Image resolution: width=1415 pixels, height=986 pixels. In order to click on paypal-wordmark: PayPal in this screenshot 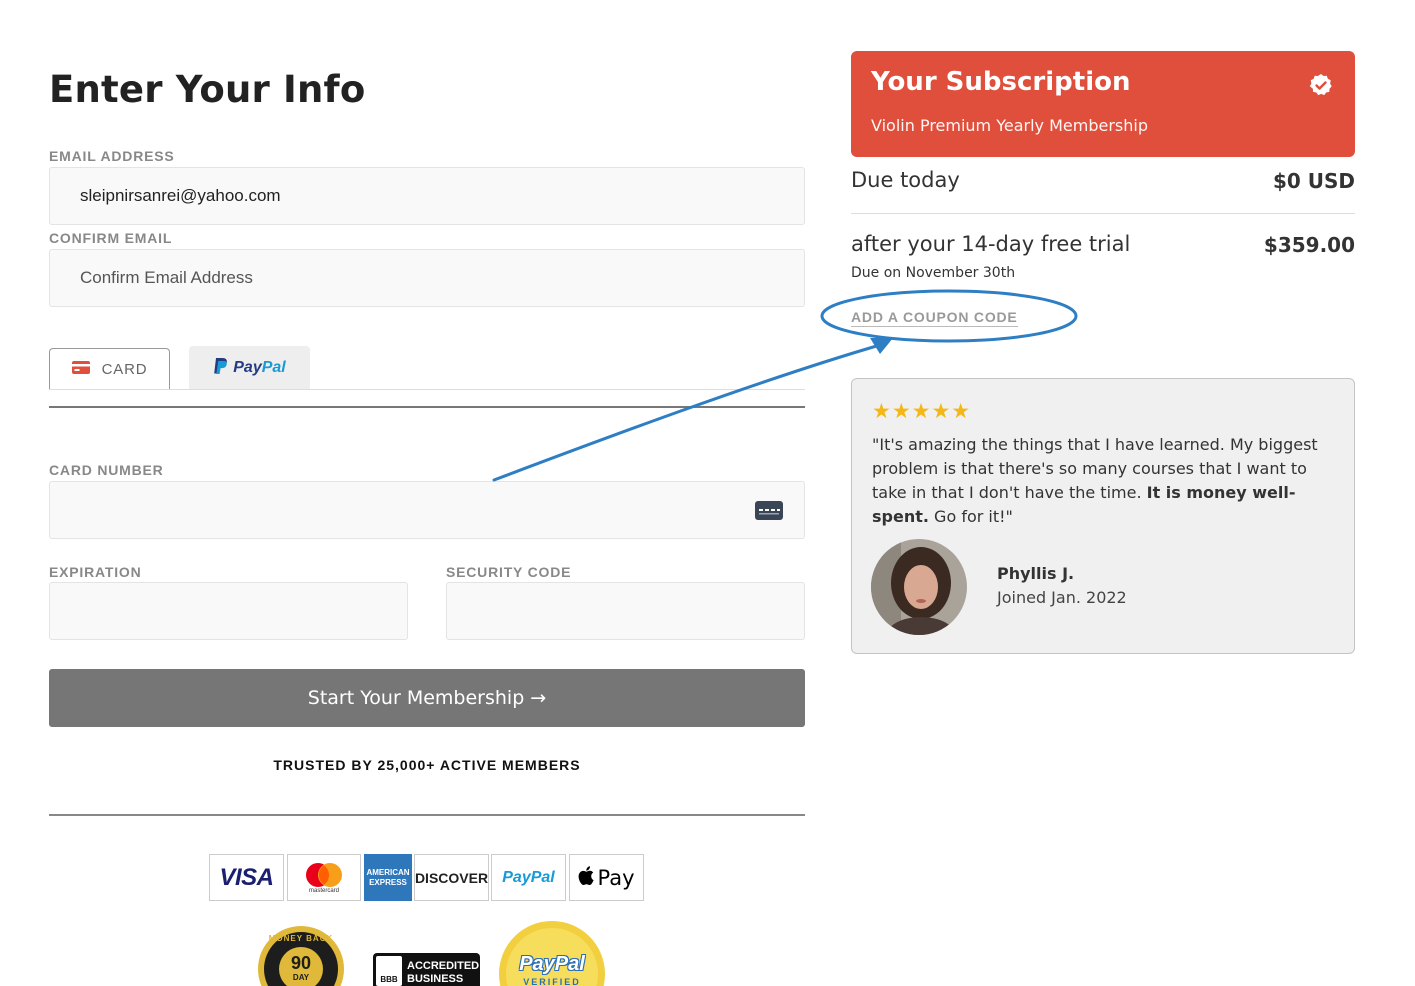, I will do `click(259, 367)`.